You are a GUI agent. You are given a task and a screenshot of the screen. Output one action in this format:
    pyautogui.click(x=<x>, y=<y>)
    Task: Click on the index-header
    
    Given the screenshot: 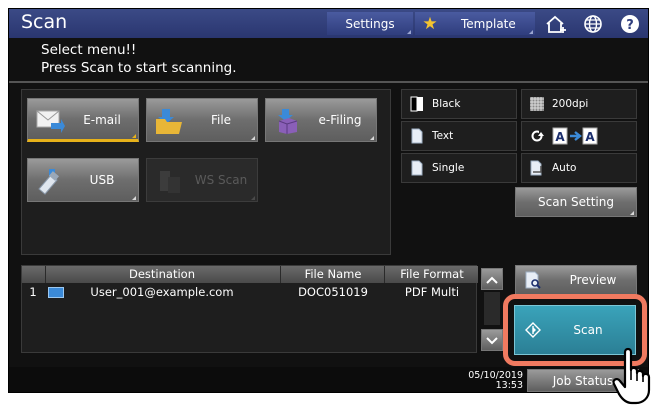 What is the action you would take?
    pyautogui.click(x=33, y=274)
    